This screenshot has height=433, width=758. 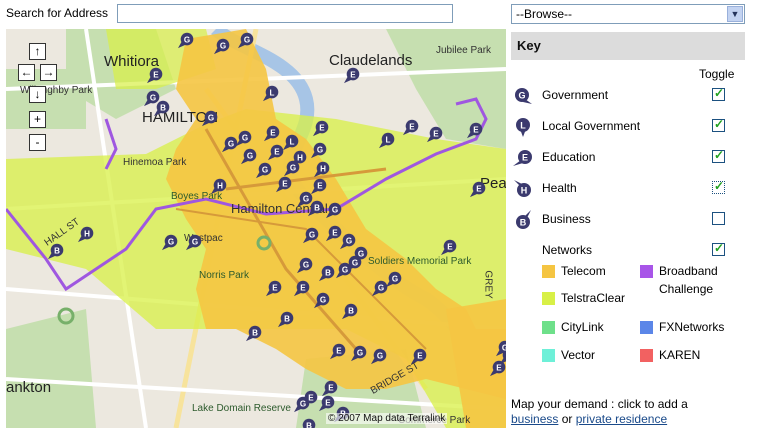 What do you see at coordinates (735, 14) in the screenshot?
I see `chevron-down-icon: ▼` at bounding box center [735, 14].